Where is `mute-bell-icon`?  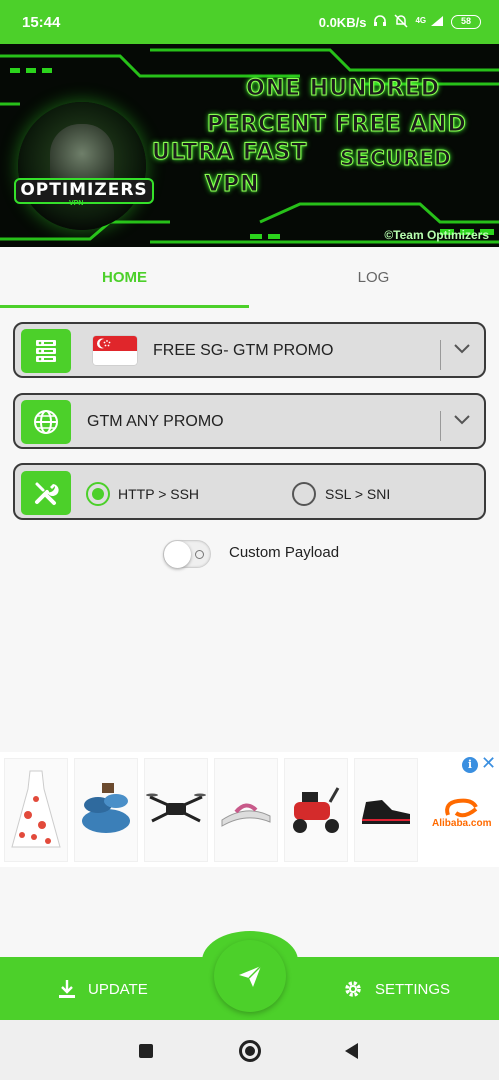 mute-bell-icon is located at coordinates (401, 22).